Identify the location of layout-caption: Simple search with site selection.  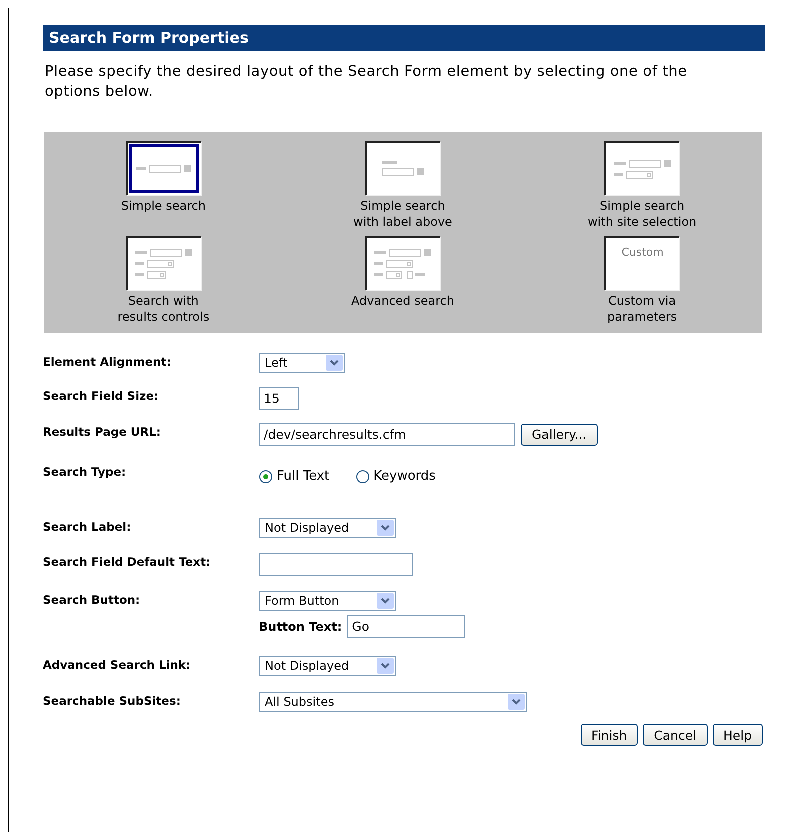
(642, 214).